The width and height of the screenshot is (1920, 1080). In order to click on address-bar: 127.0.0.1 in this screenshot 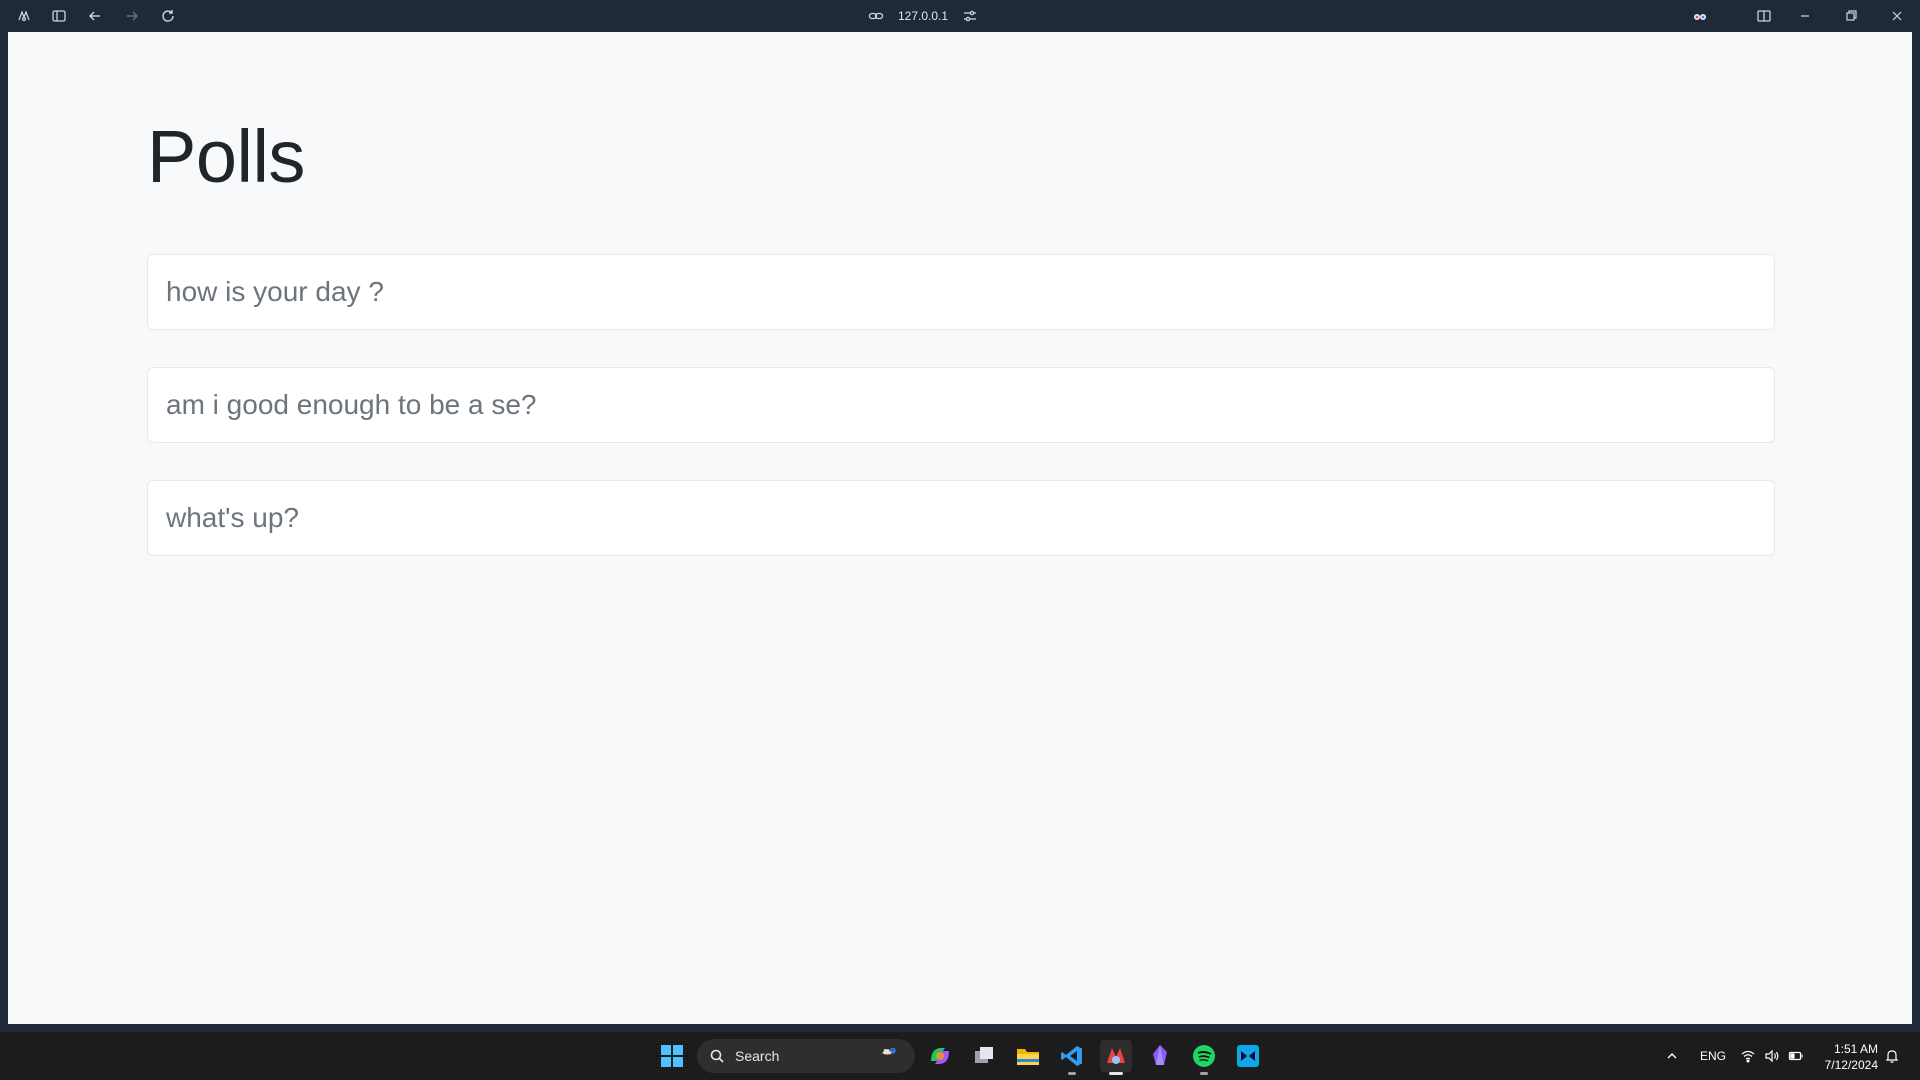, I will do `click(923, 16)`.